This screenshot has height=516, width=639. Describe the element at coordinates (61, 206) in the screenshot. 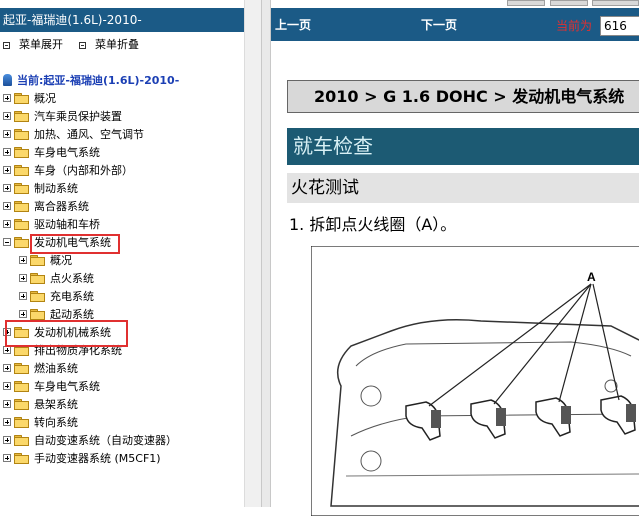

I see `tree-node-label: 离合器系统` at that location.